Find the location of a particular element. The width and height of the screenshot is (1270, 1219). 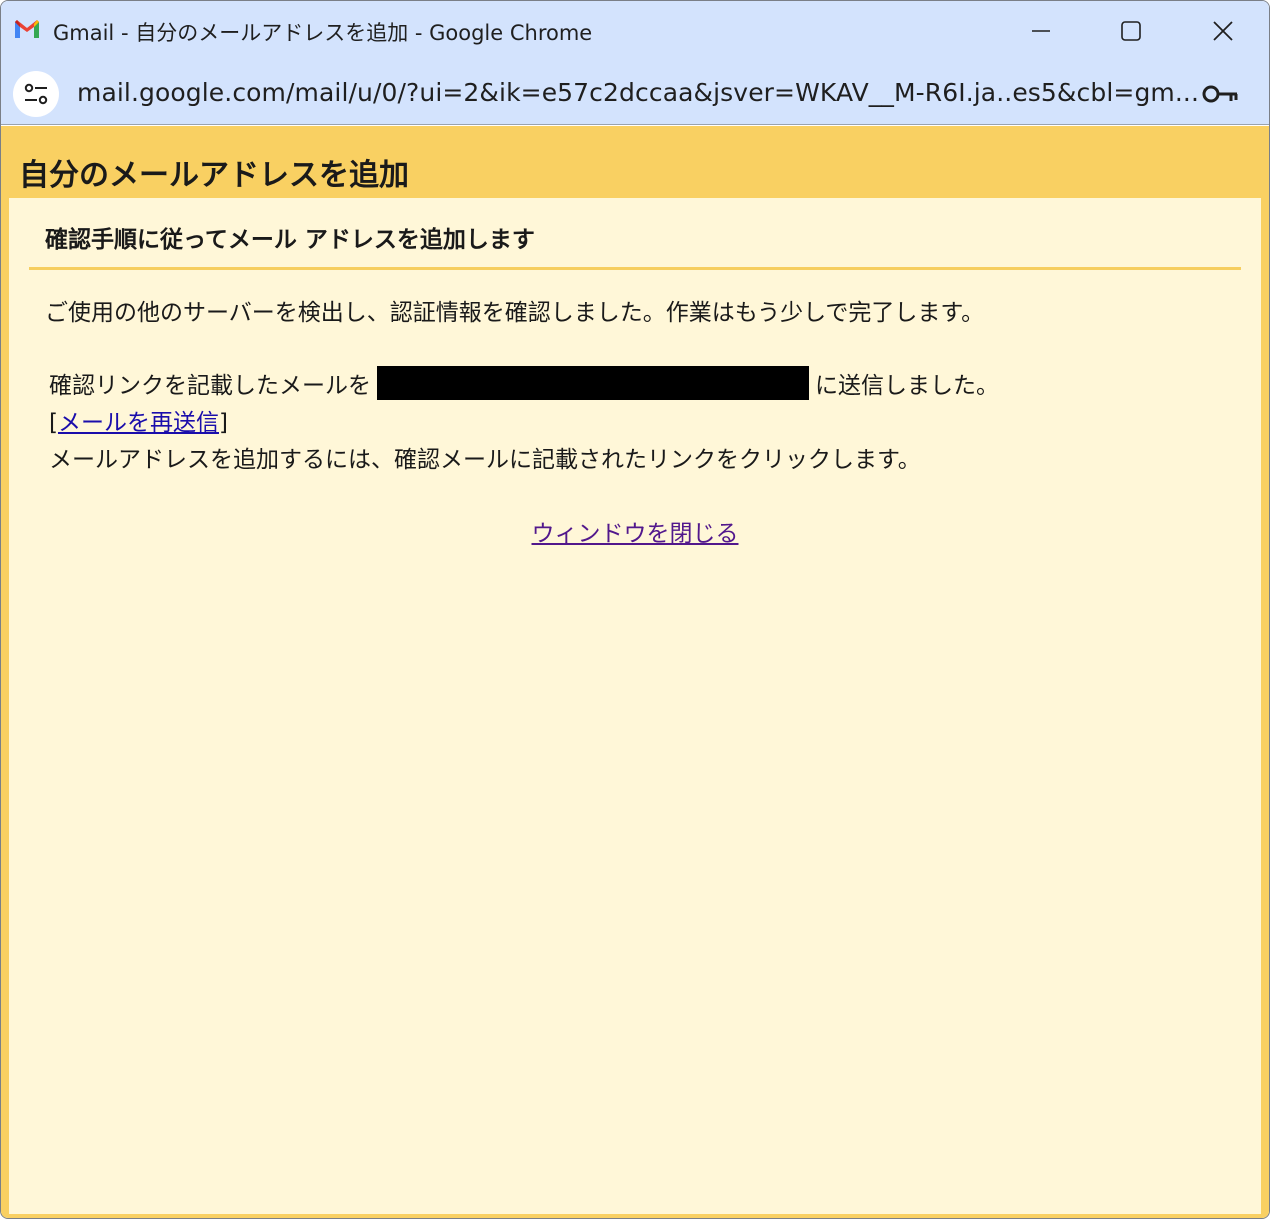

bracket-open: [ is located at coordinates (53, 423).